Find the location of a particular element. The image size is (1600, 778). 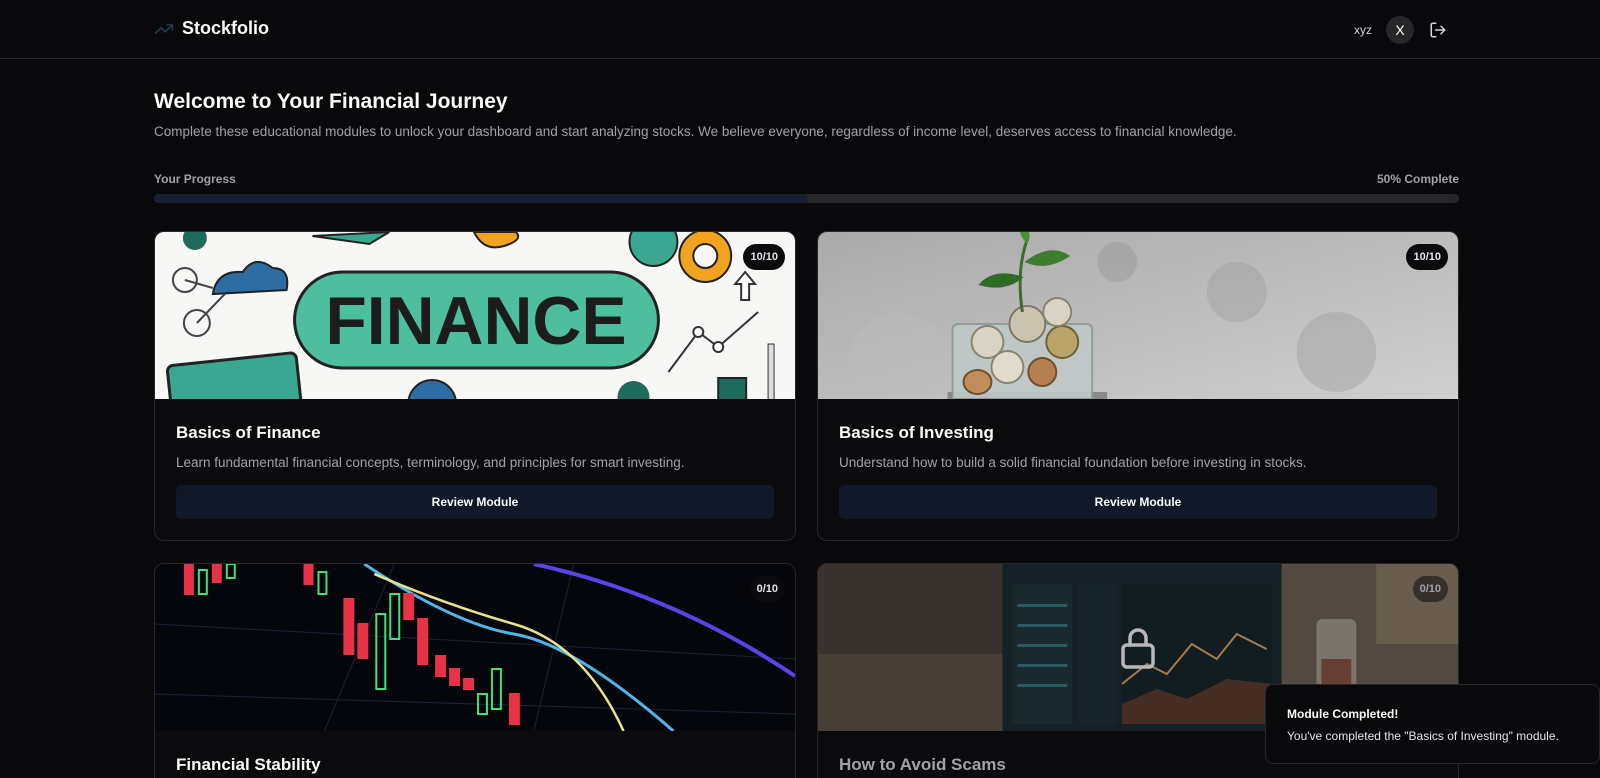

avatar: X is located at coordinates (1400, 30).